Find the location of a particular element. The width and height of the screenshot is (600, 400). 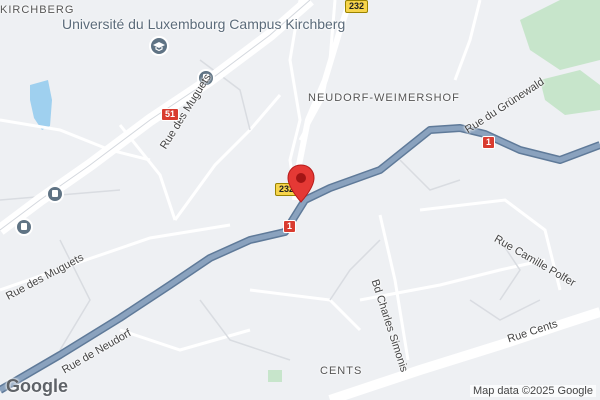

graduation-cap-icon is located at coordinates (159, 46).